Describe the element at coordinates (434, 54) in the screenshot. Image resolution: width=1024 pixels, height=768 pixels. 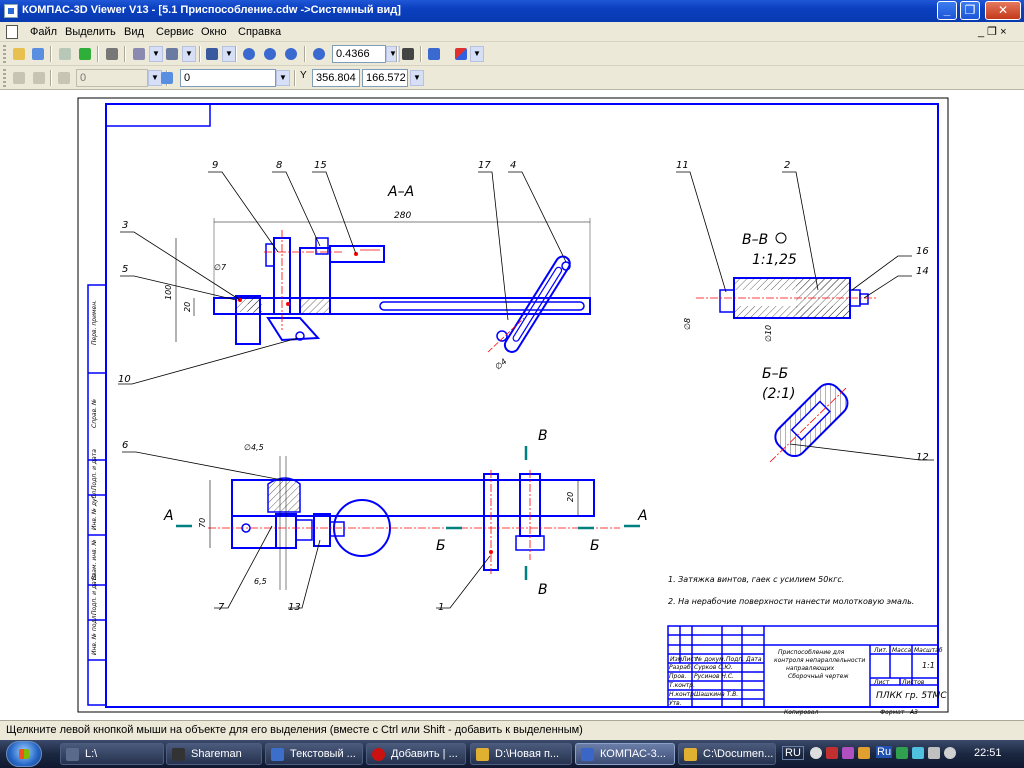
I see `refresh-icon` at that location.